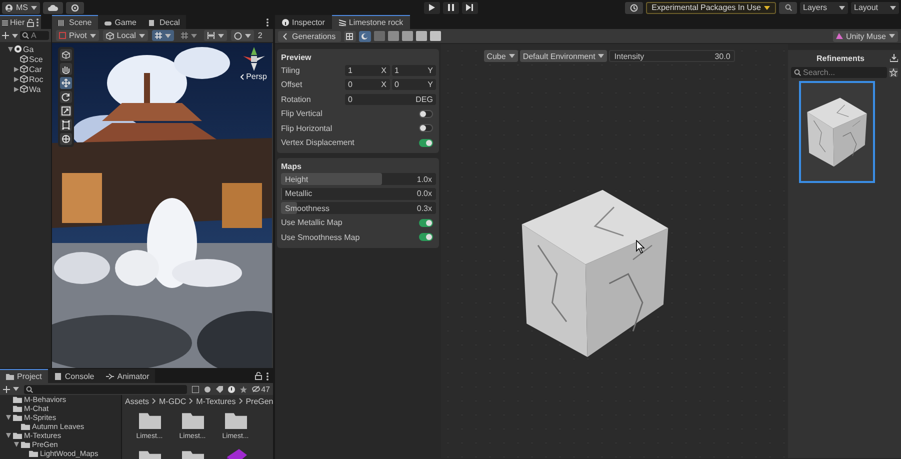  I want to click on number-field: 1 X, so click(367, 70).